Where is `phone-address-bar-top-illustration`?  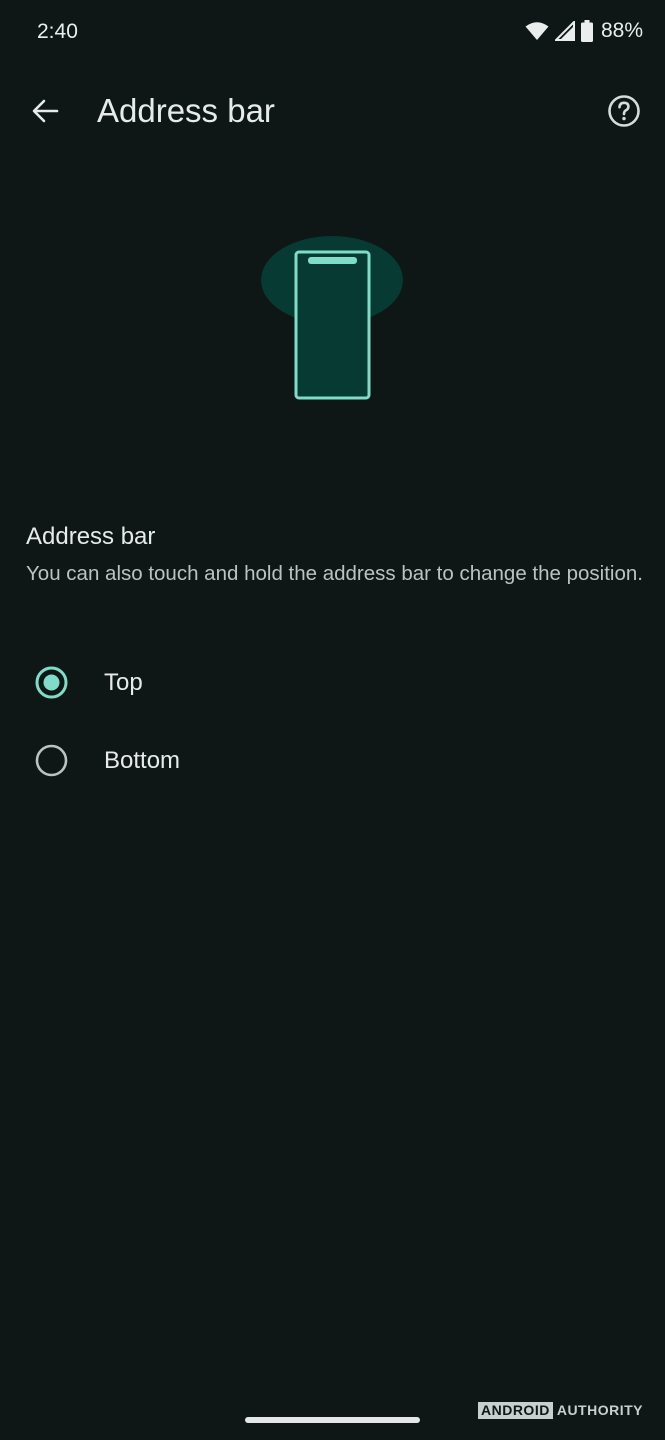 phone-address-bar-top-illustration is located at coordinates (332, 318).